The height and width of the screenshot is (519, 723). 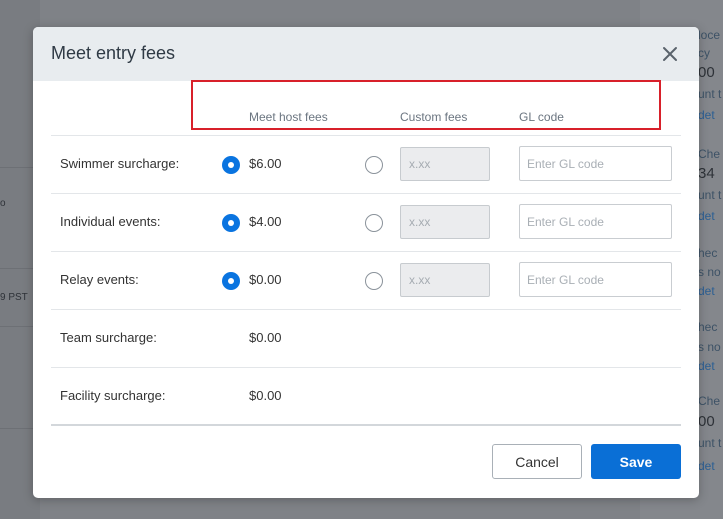 What do you see at coordinates (108, 337) in the screenshot?
I see `row-label-team-surcharge: Team surcharge:` at bounding box center [108, 337].